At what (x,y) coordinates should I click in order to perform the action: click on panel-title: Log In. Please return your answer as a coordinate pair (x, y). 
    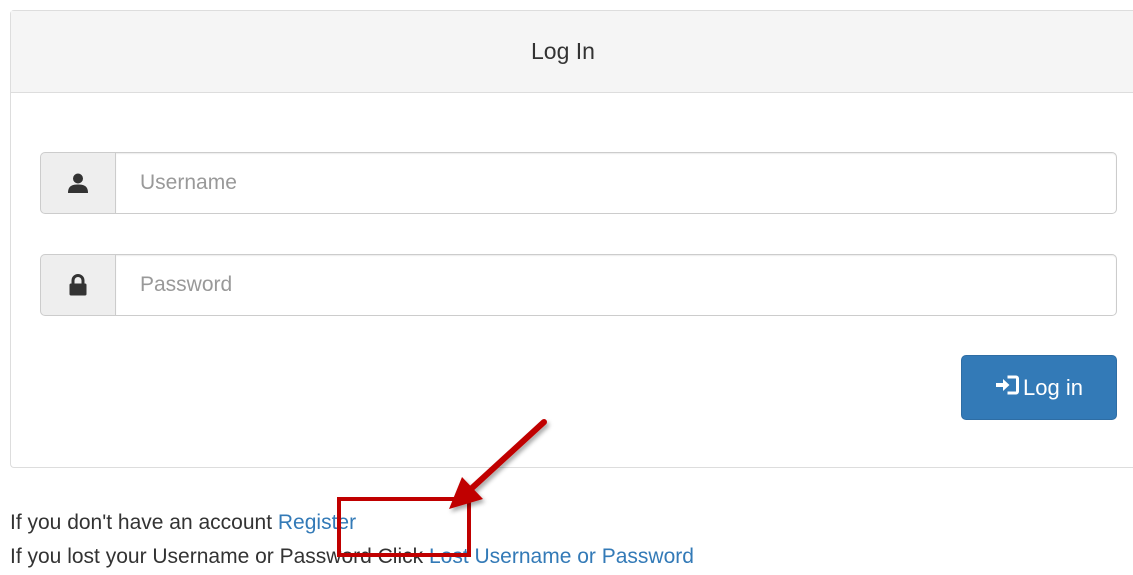
    Looking at the image, I should click on (563, 51).